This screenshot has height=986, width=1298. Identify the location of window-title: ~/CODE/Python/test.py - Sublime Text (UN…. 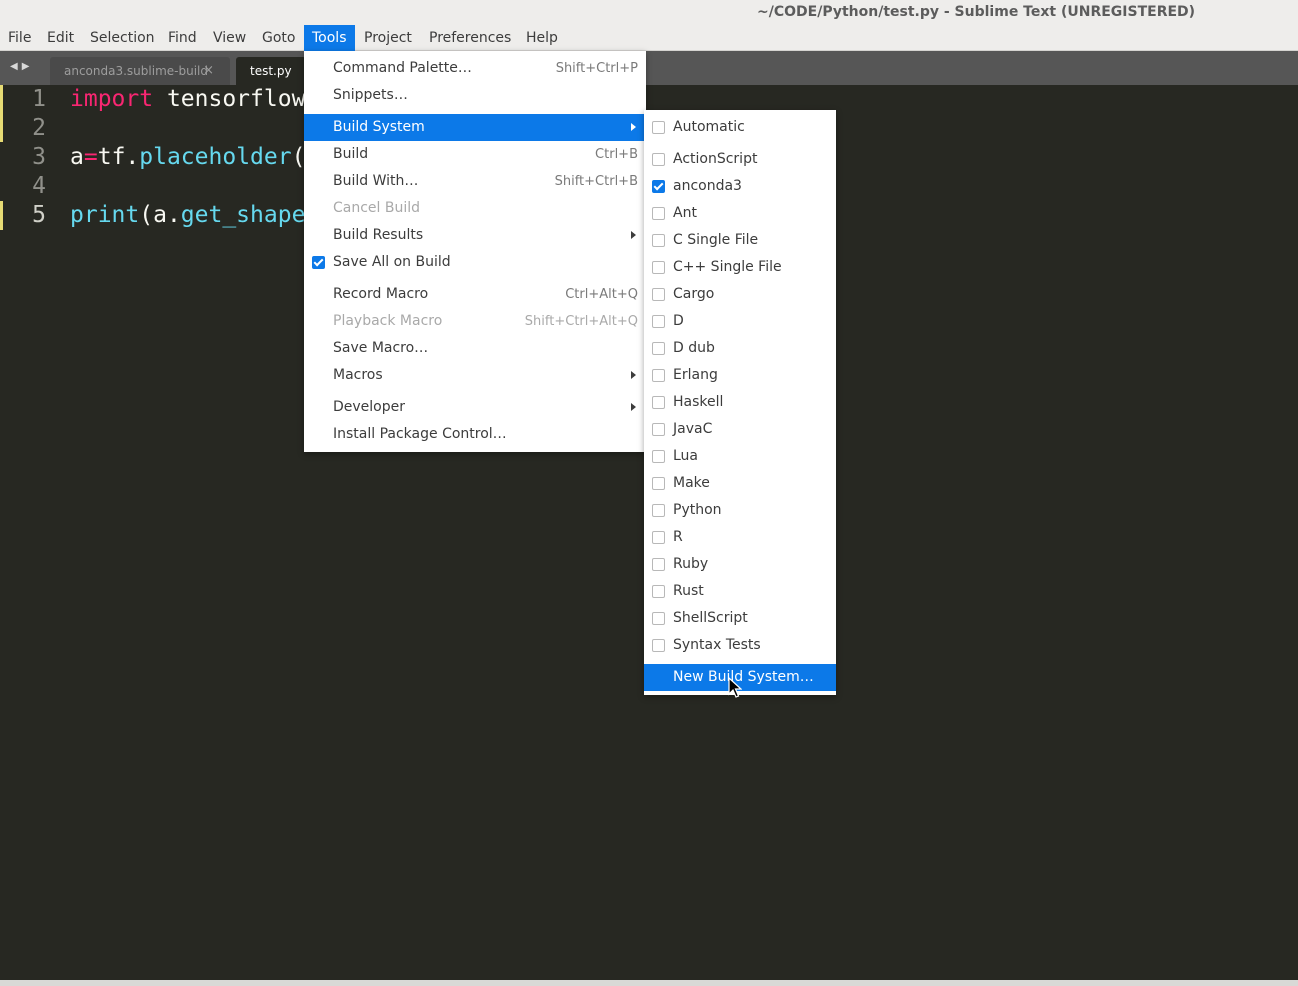
(976, 12).